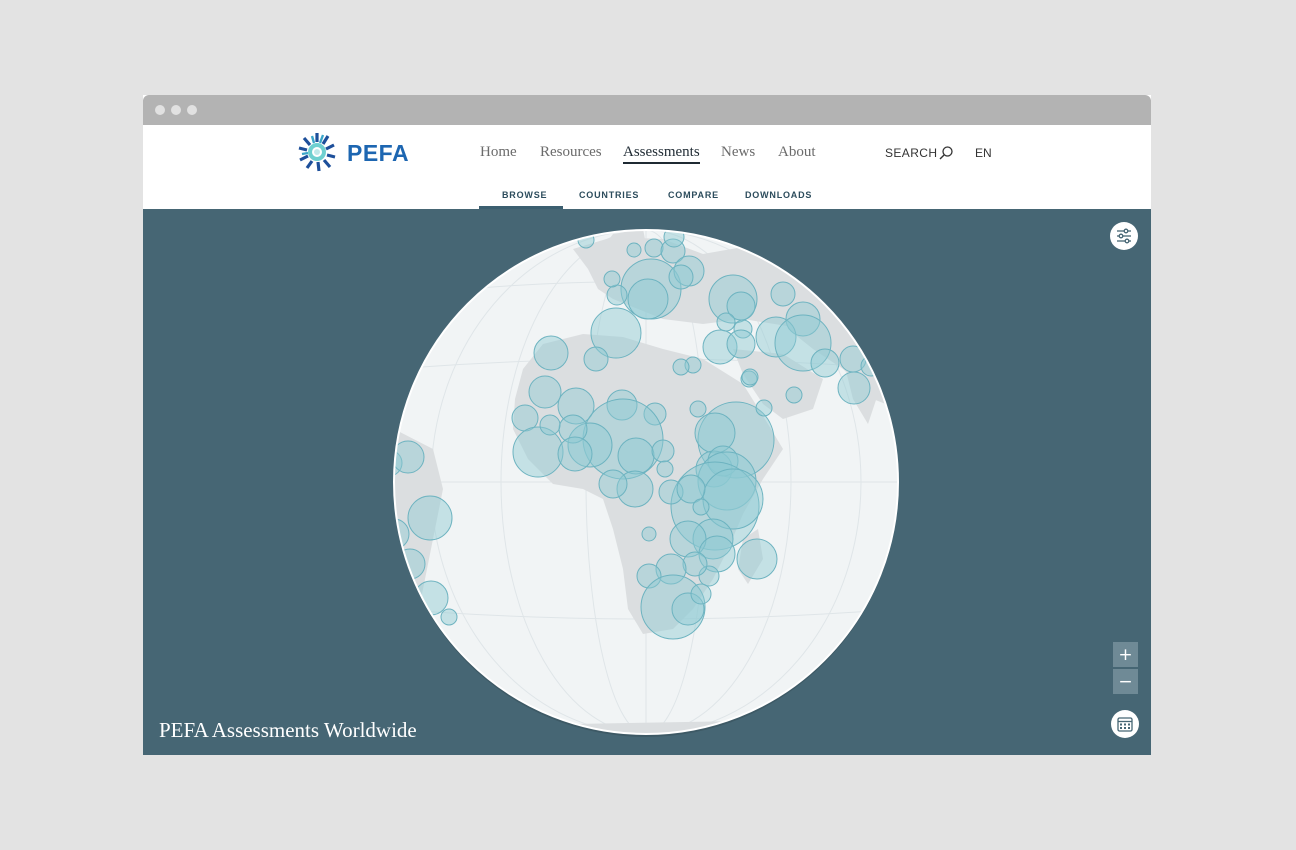 This screenshot has width=1296, height=850. Describe the element at coordinates (1125, 681) in the screenshot. I see `zoom-out-button: −` at that location.